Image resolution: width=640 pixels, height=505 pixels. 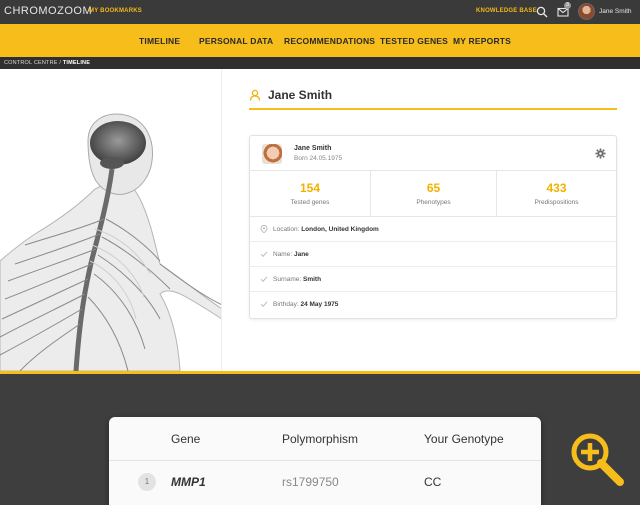 I want to click on avatar, so click(x=272, y=154).